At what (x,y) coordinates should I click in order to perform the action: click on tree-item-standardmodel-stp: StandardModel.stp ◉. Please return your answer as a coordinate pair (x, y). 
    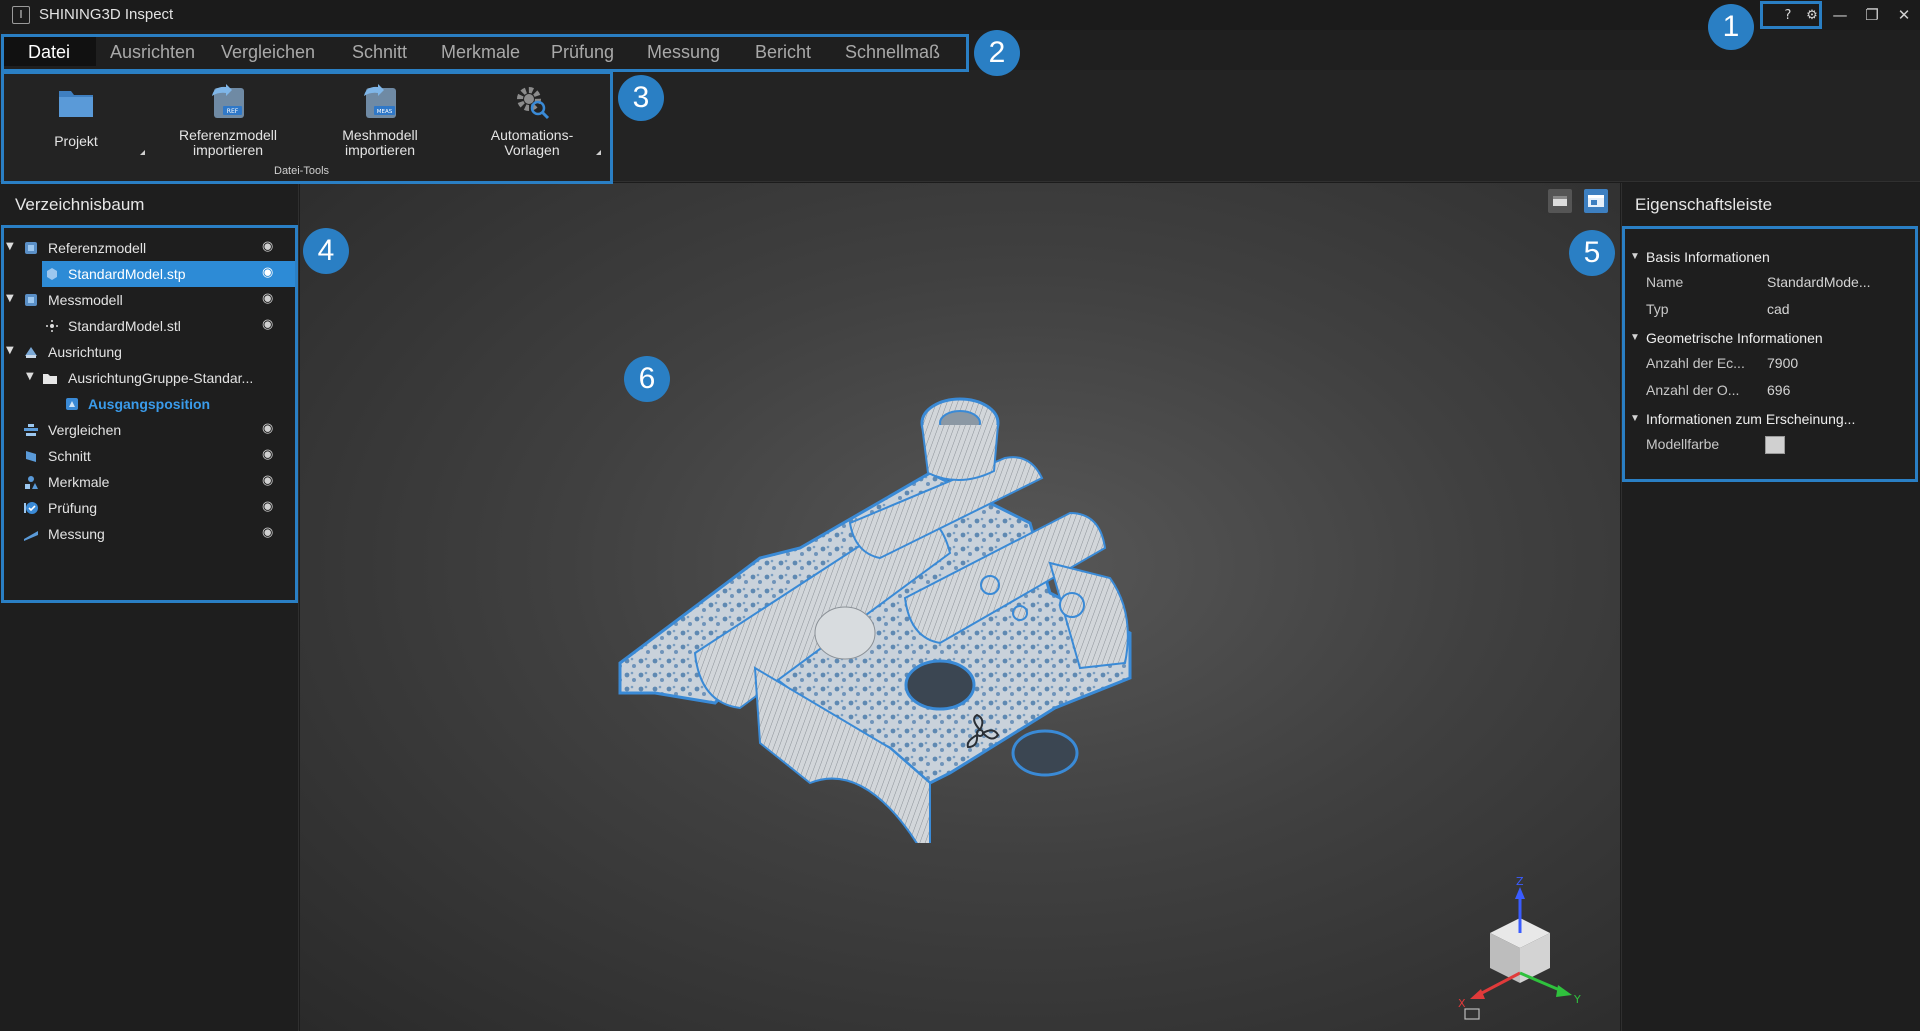
    Looking at the image, I should click on (149, 274).